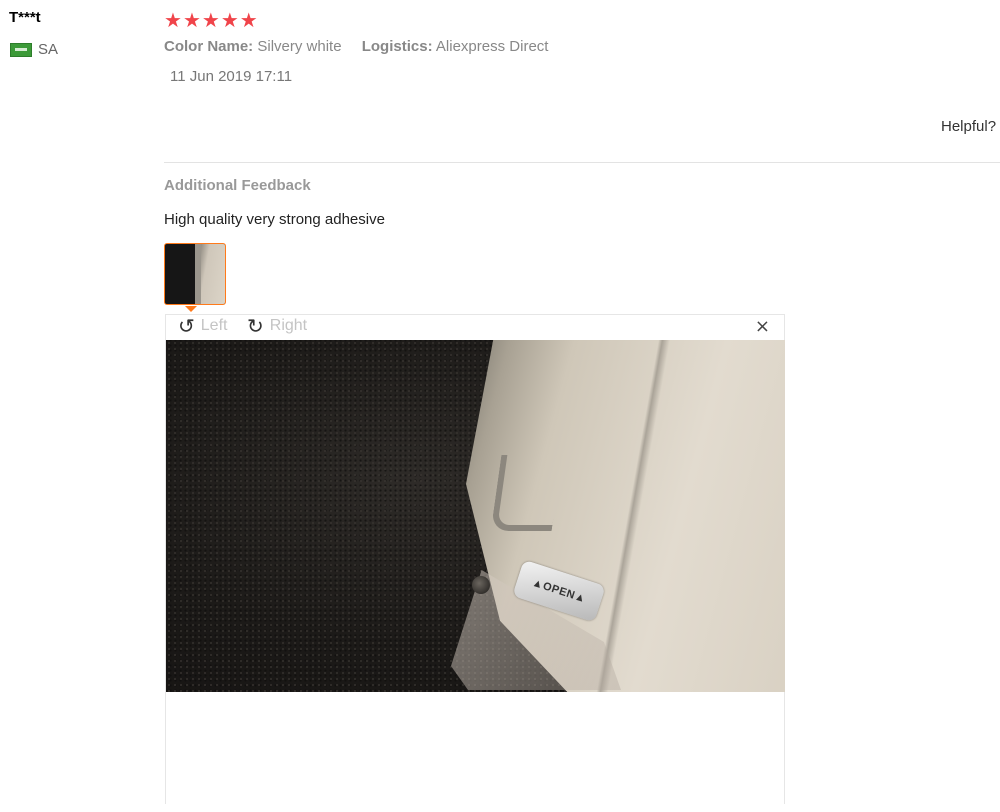  I want to click on attribute-logistics: Logistics: Aliexpress Direct, so click(455, 46).